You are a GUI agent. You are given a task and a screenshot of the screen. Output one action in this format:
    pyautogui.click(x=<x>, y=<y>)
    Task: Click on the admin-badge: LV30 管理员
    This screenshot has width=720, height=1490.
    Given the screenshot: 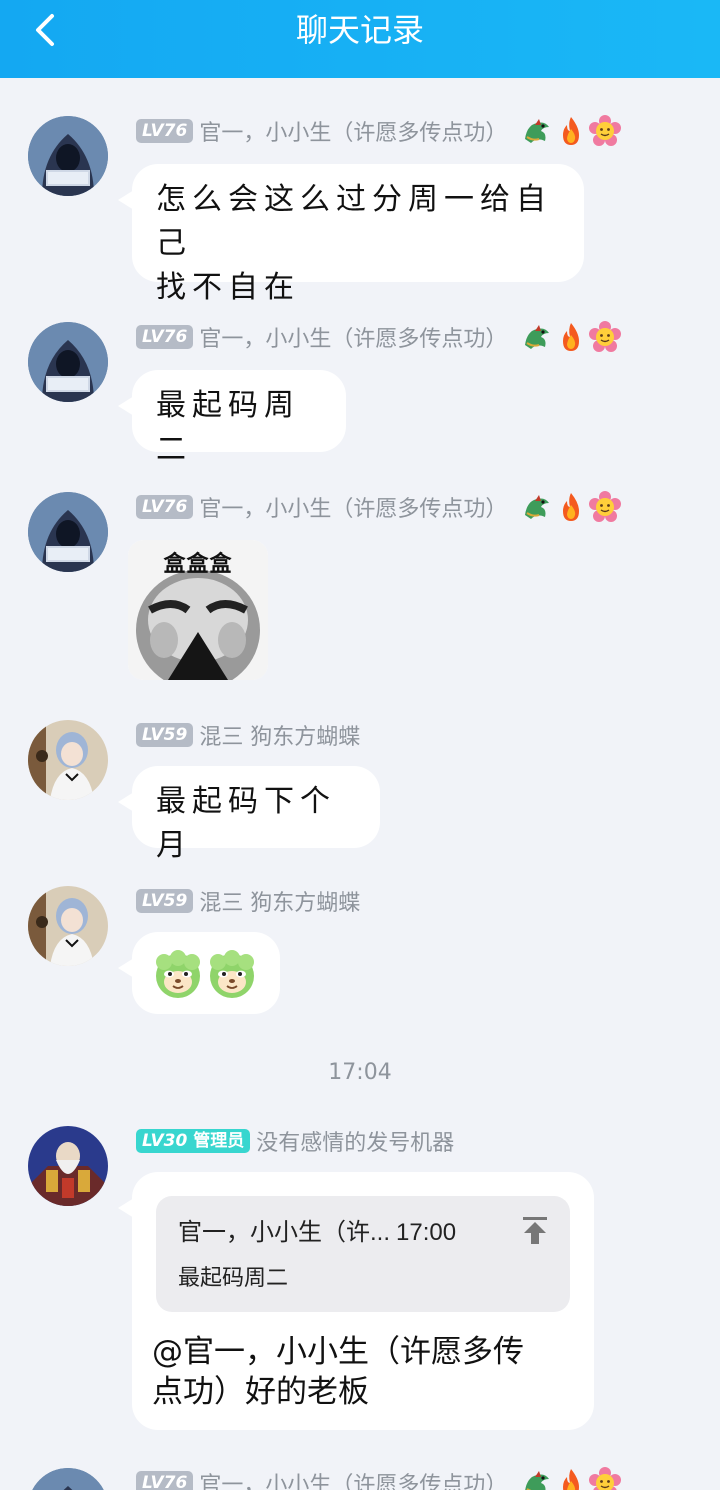 What is the action you would take?
    pyautogui.click(x=193, y=1141)
    